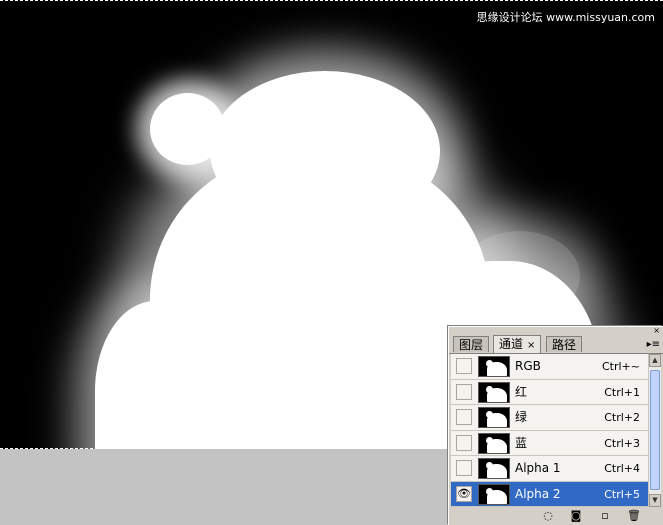 This screenshot has height=525, width=663. I want to click on tab-close-icon: ×, so click(531, 345).